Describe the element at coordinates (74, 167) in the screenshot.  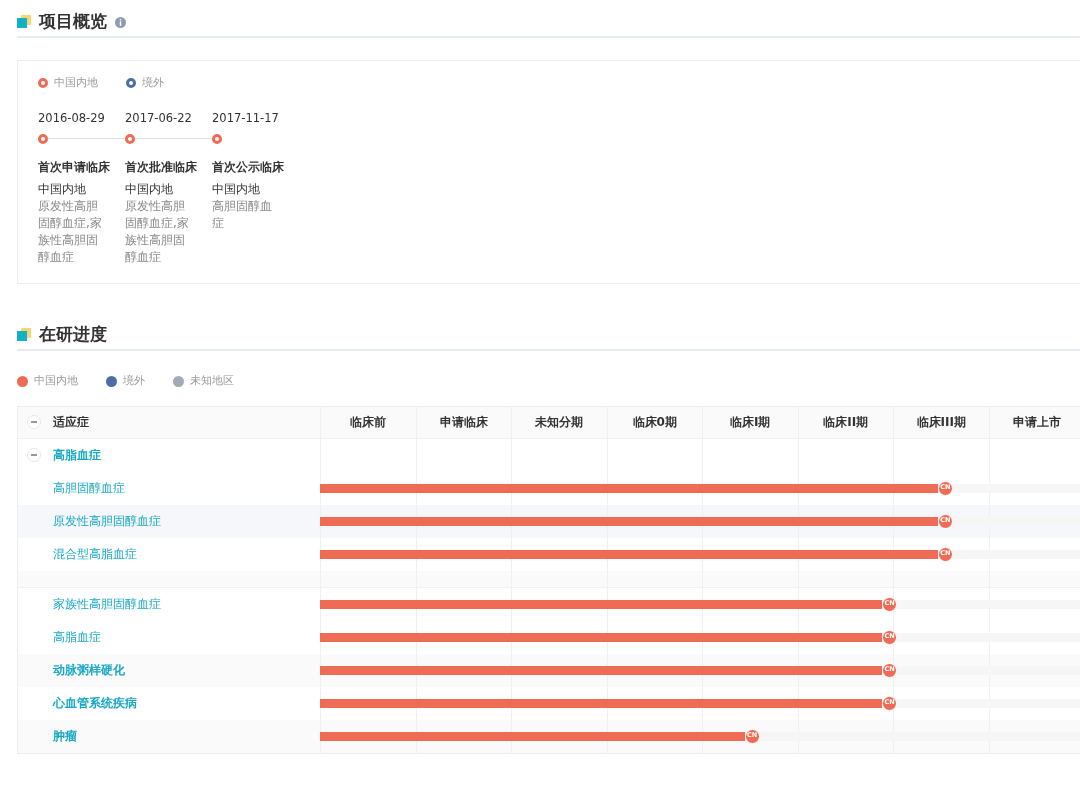
I see `milestone-event: 首次申请临床` at that location.